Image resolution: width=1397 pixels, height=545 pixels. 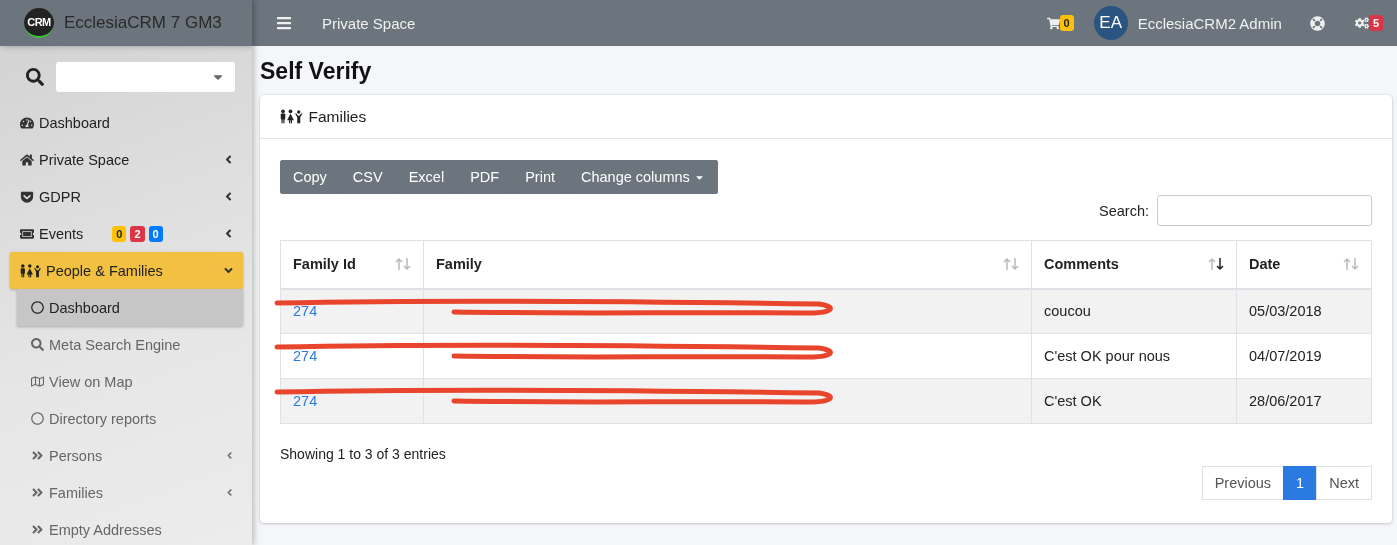 What do you see at coordinates (130, 307) in the screenshot?
I see `sidebar-subitem: Dashboard` at bounding box center [130, 307].